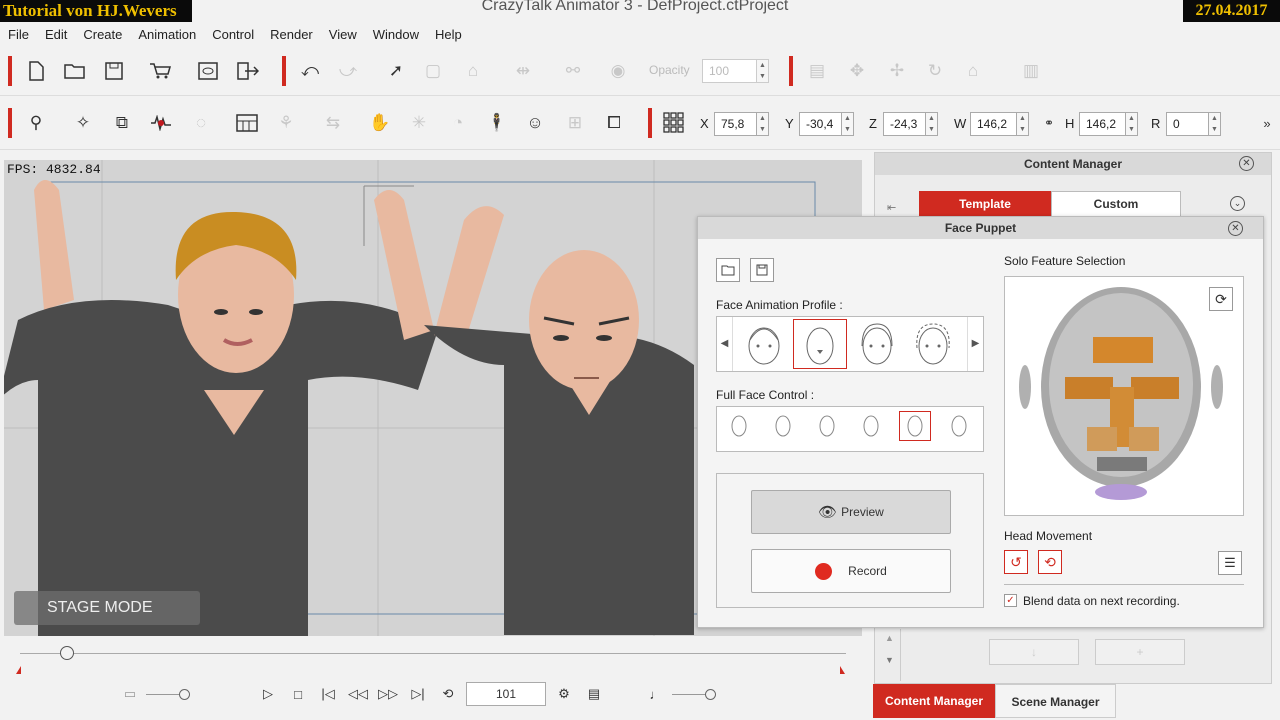 Image resolution: width=1280 pixels, height=720 pixels. I want to click on new-project-icon, so click(36, 71).